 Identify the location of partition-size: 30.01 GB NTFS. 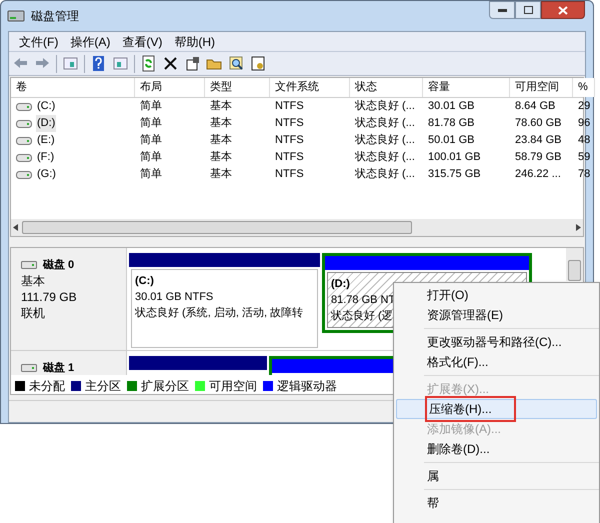
(174, 297).